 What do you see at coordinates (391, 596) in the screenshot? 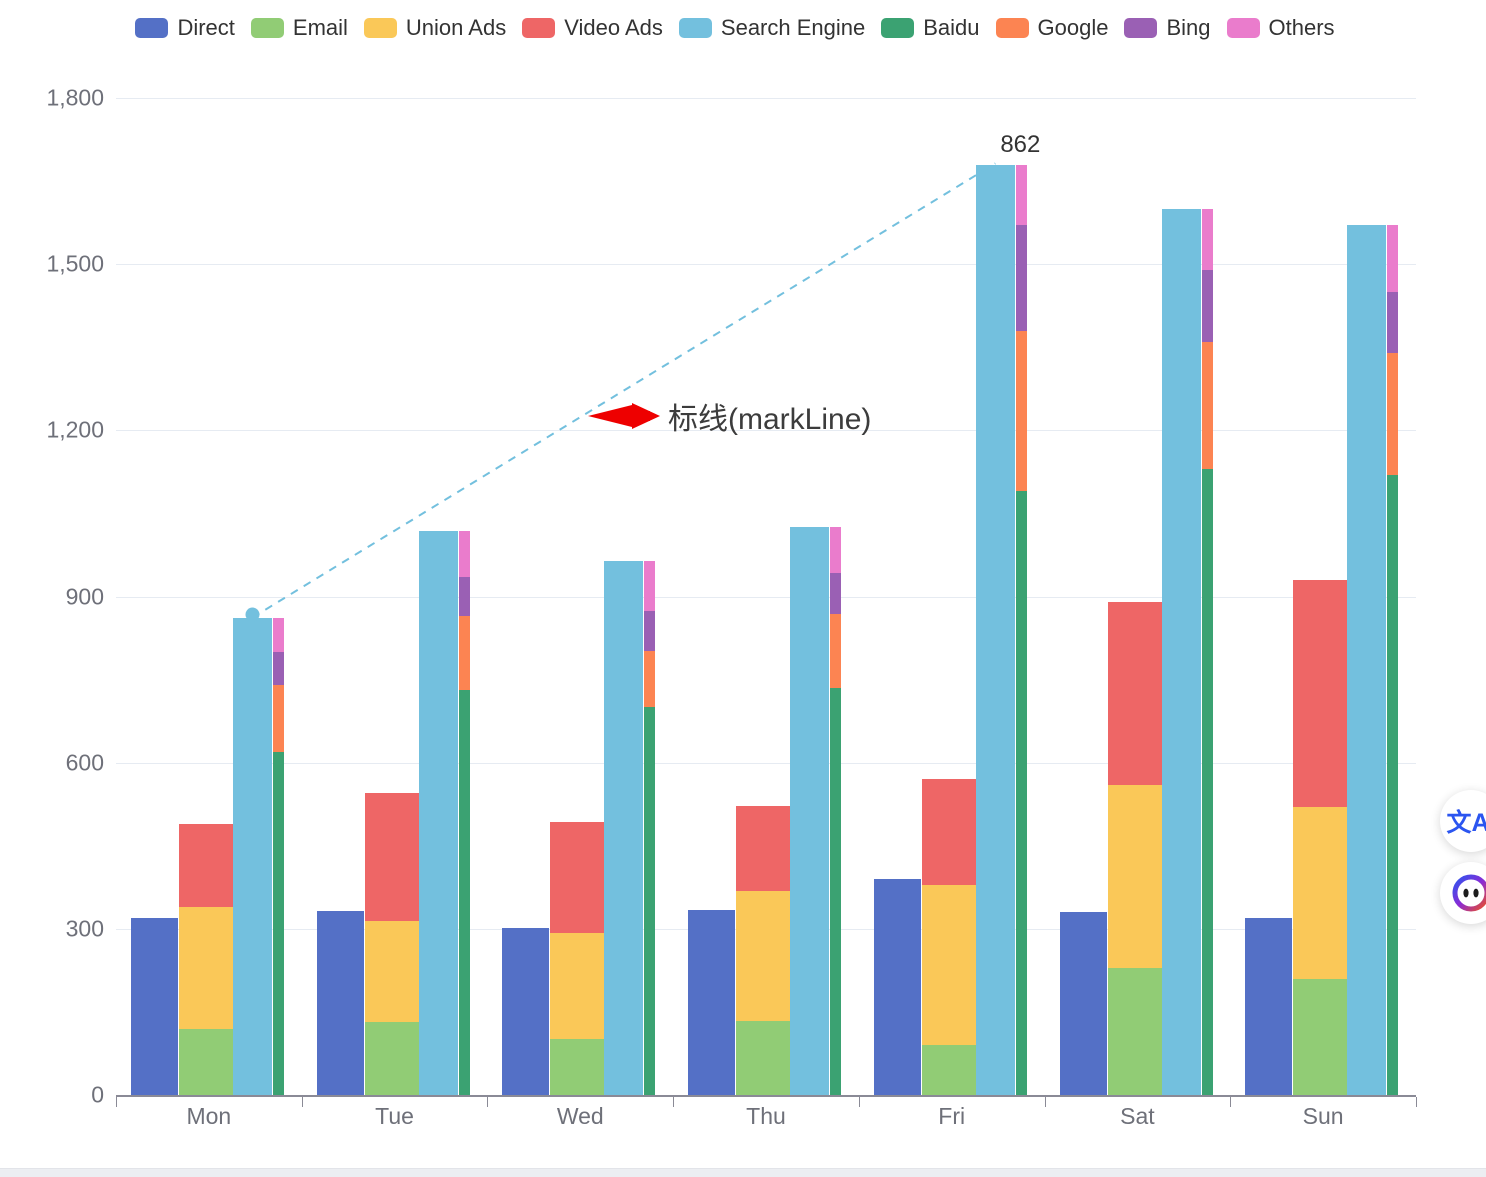
I see `bar-stack-tue-ad2` at bounding box center [391, 596].